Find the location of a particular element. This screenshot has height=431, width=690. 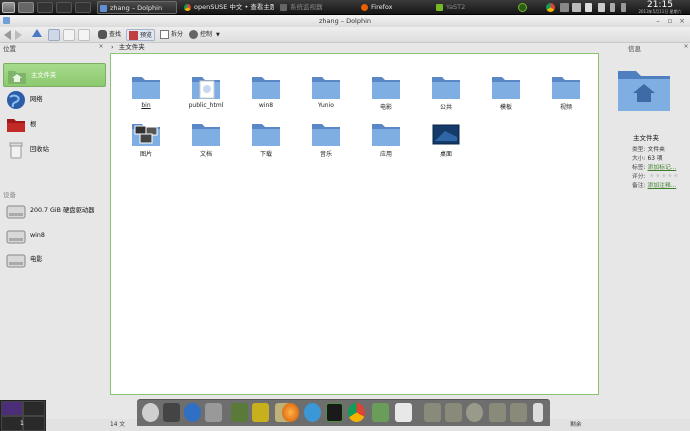

web-browser-icon is located at coordinates (312, 412).